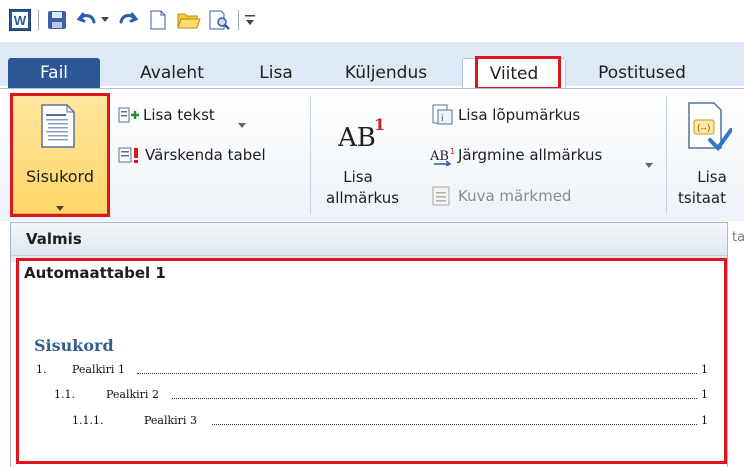  I want to click on citations-group-label-partial: ta, so click(738, 237).